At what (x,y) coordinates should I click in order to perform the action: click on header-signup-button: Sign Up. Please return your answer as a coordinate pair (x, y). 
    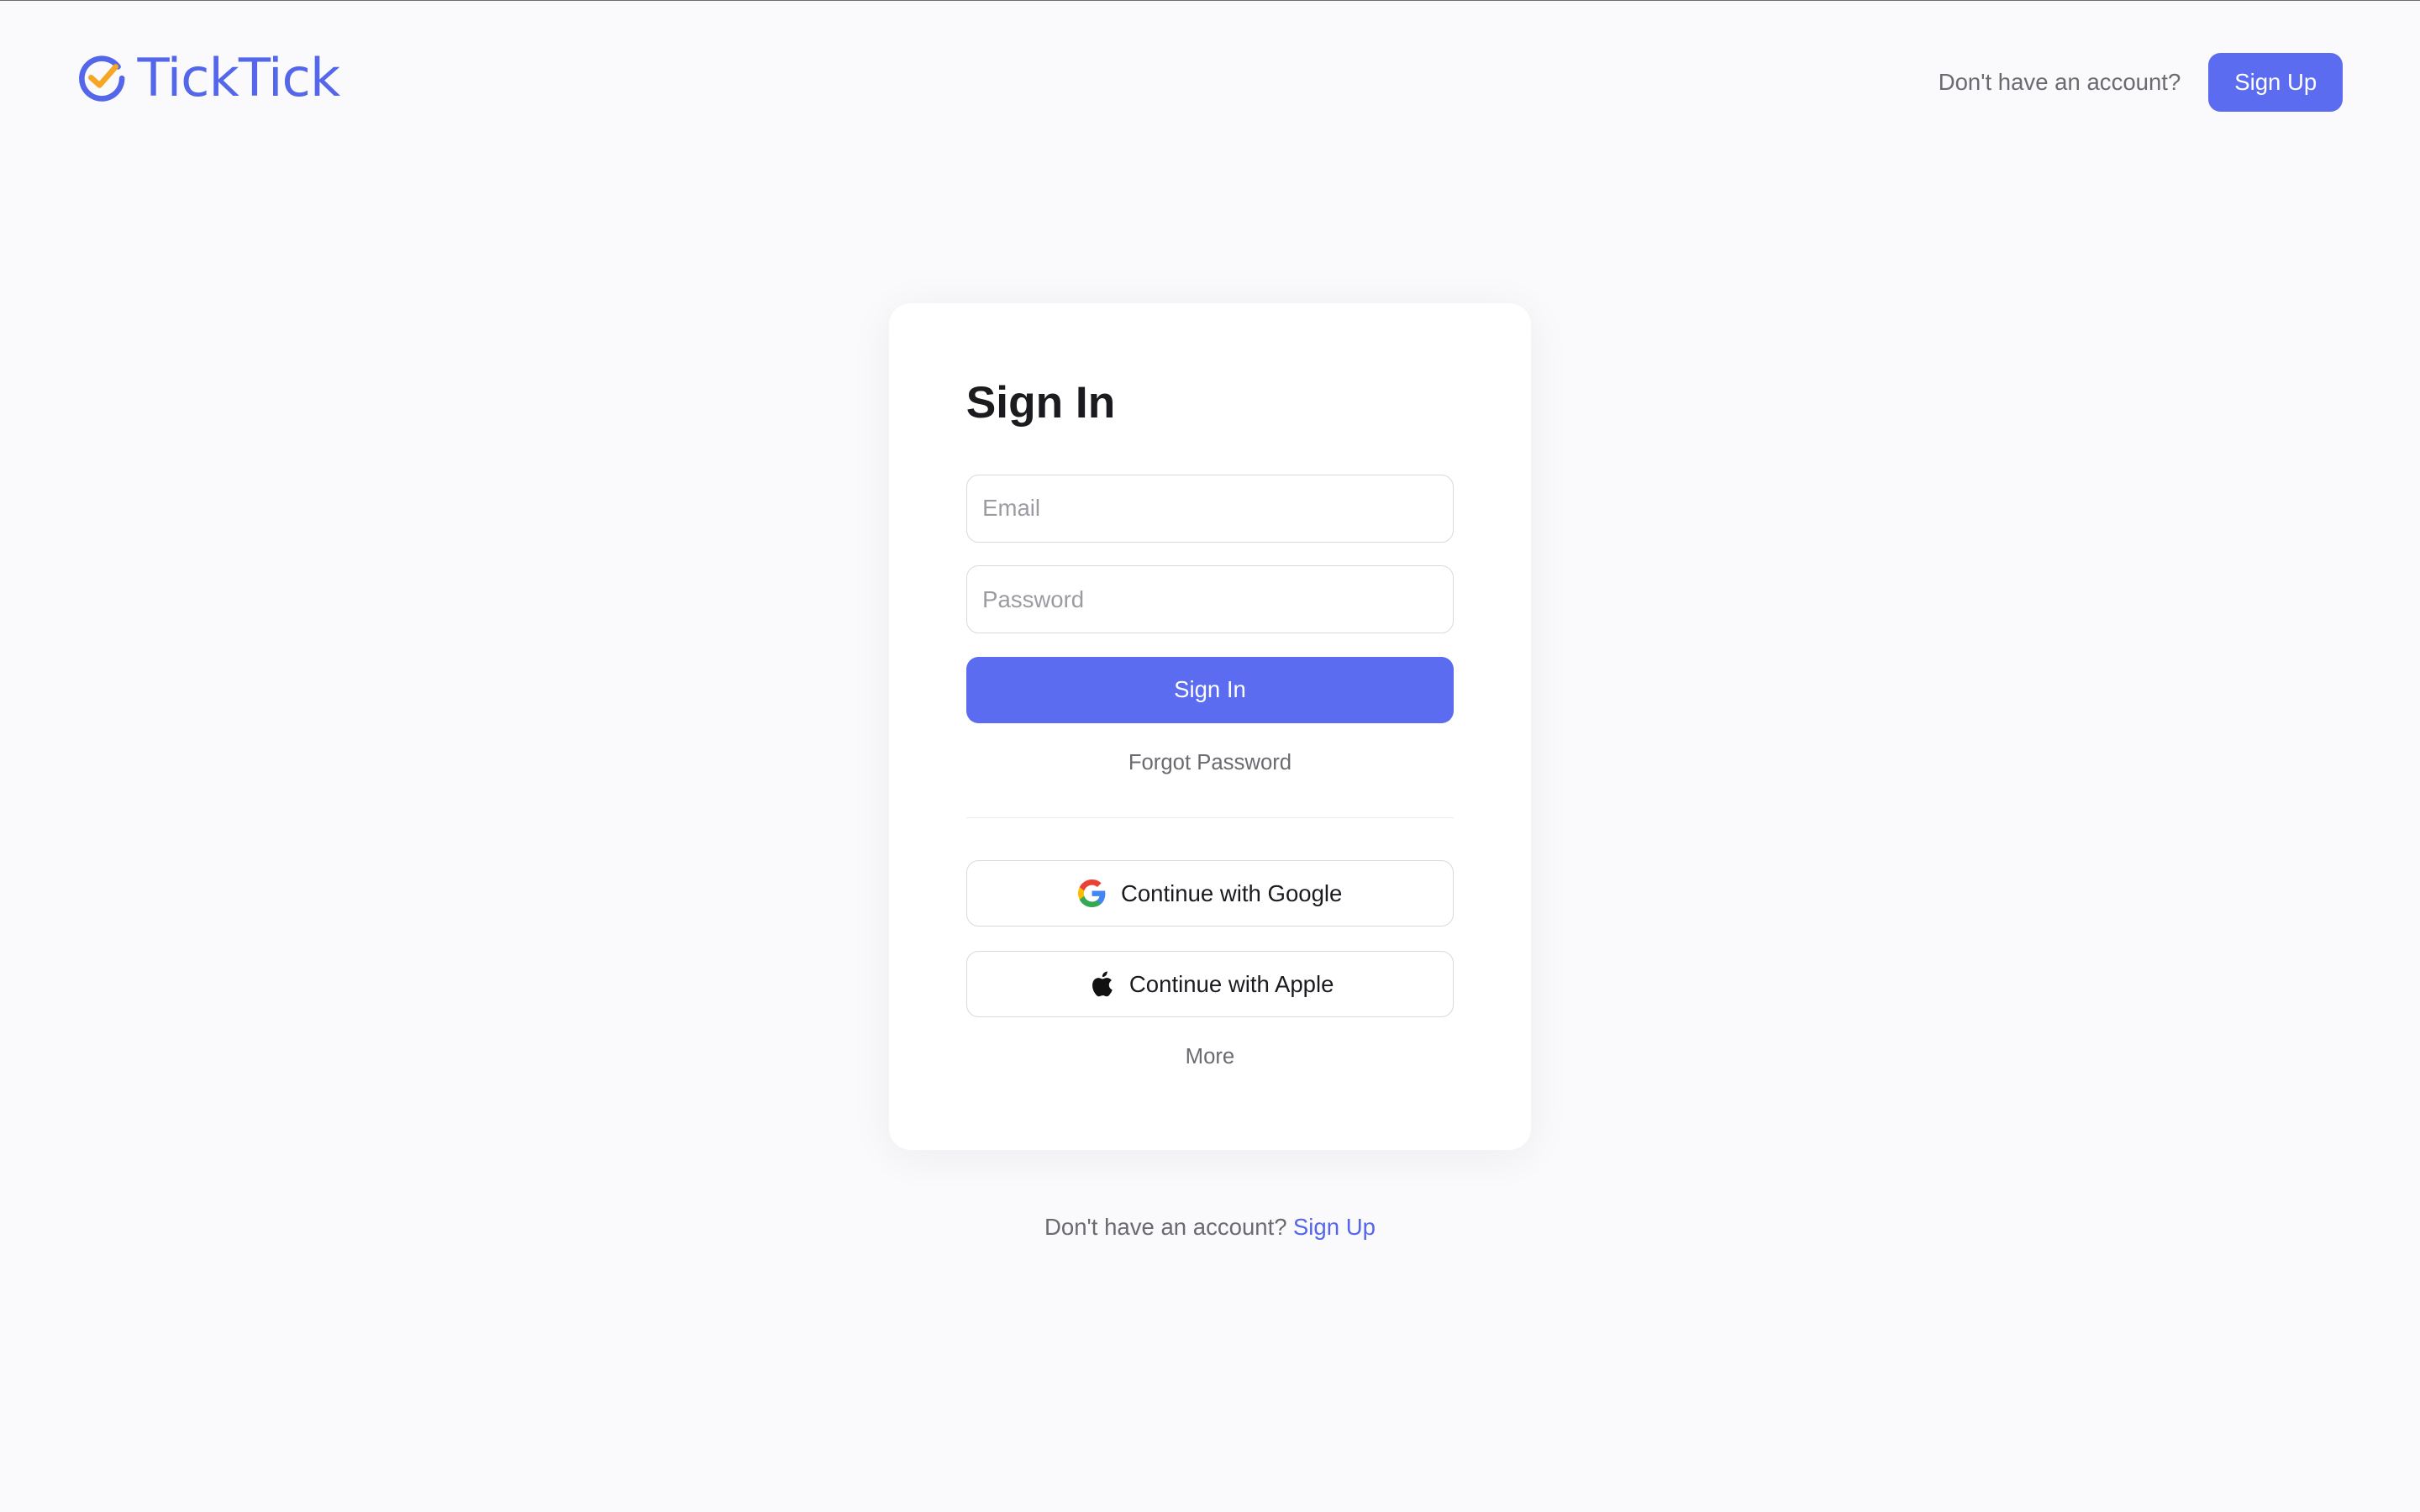
    Looking at the image, I should click on (2276, 83).